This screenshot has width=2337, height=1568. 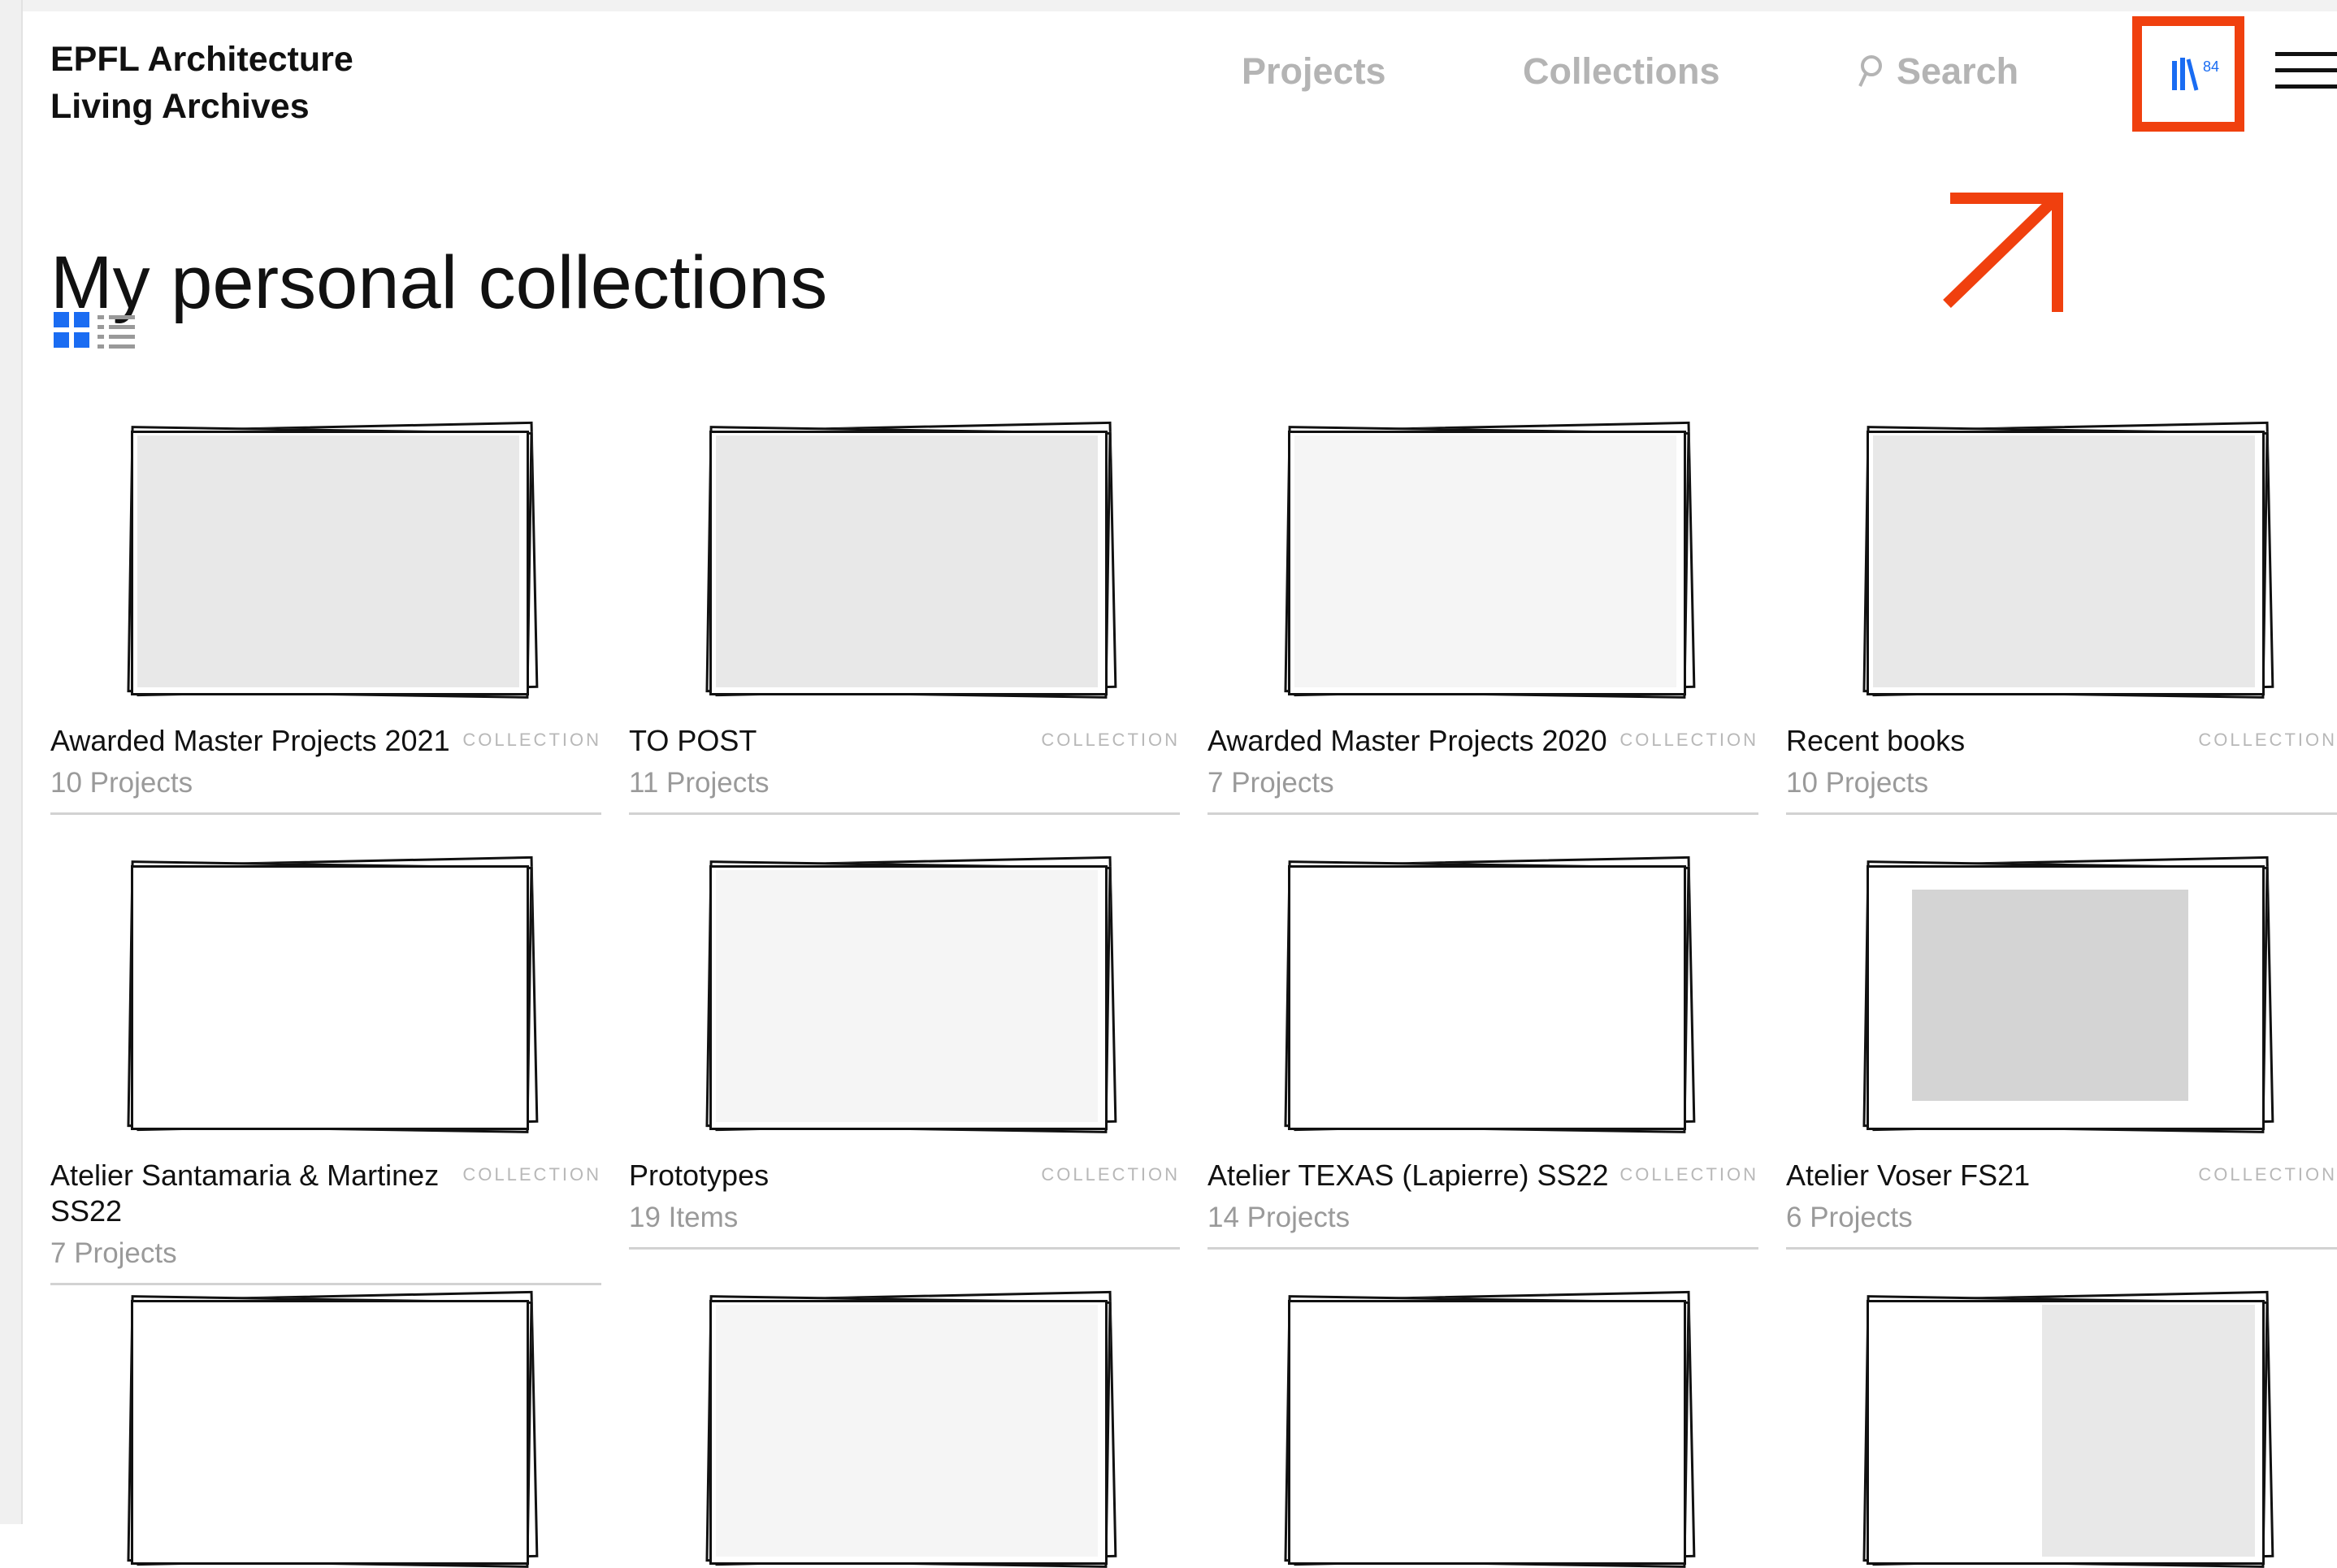 I want to click on collection-title: Atelier TEXAS (Lapierre) SS22, so click(x=1411, y=1175).